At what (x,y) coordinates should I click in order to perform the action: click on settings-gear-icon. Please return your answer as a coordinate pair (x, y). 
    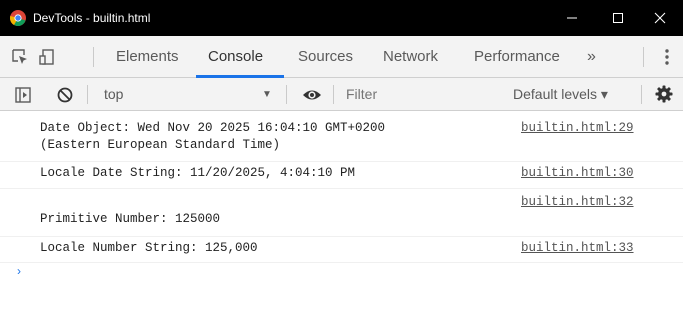
    Looking at the image, I should click on (664, 94).